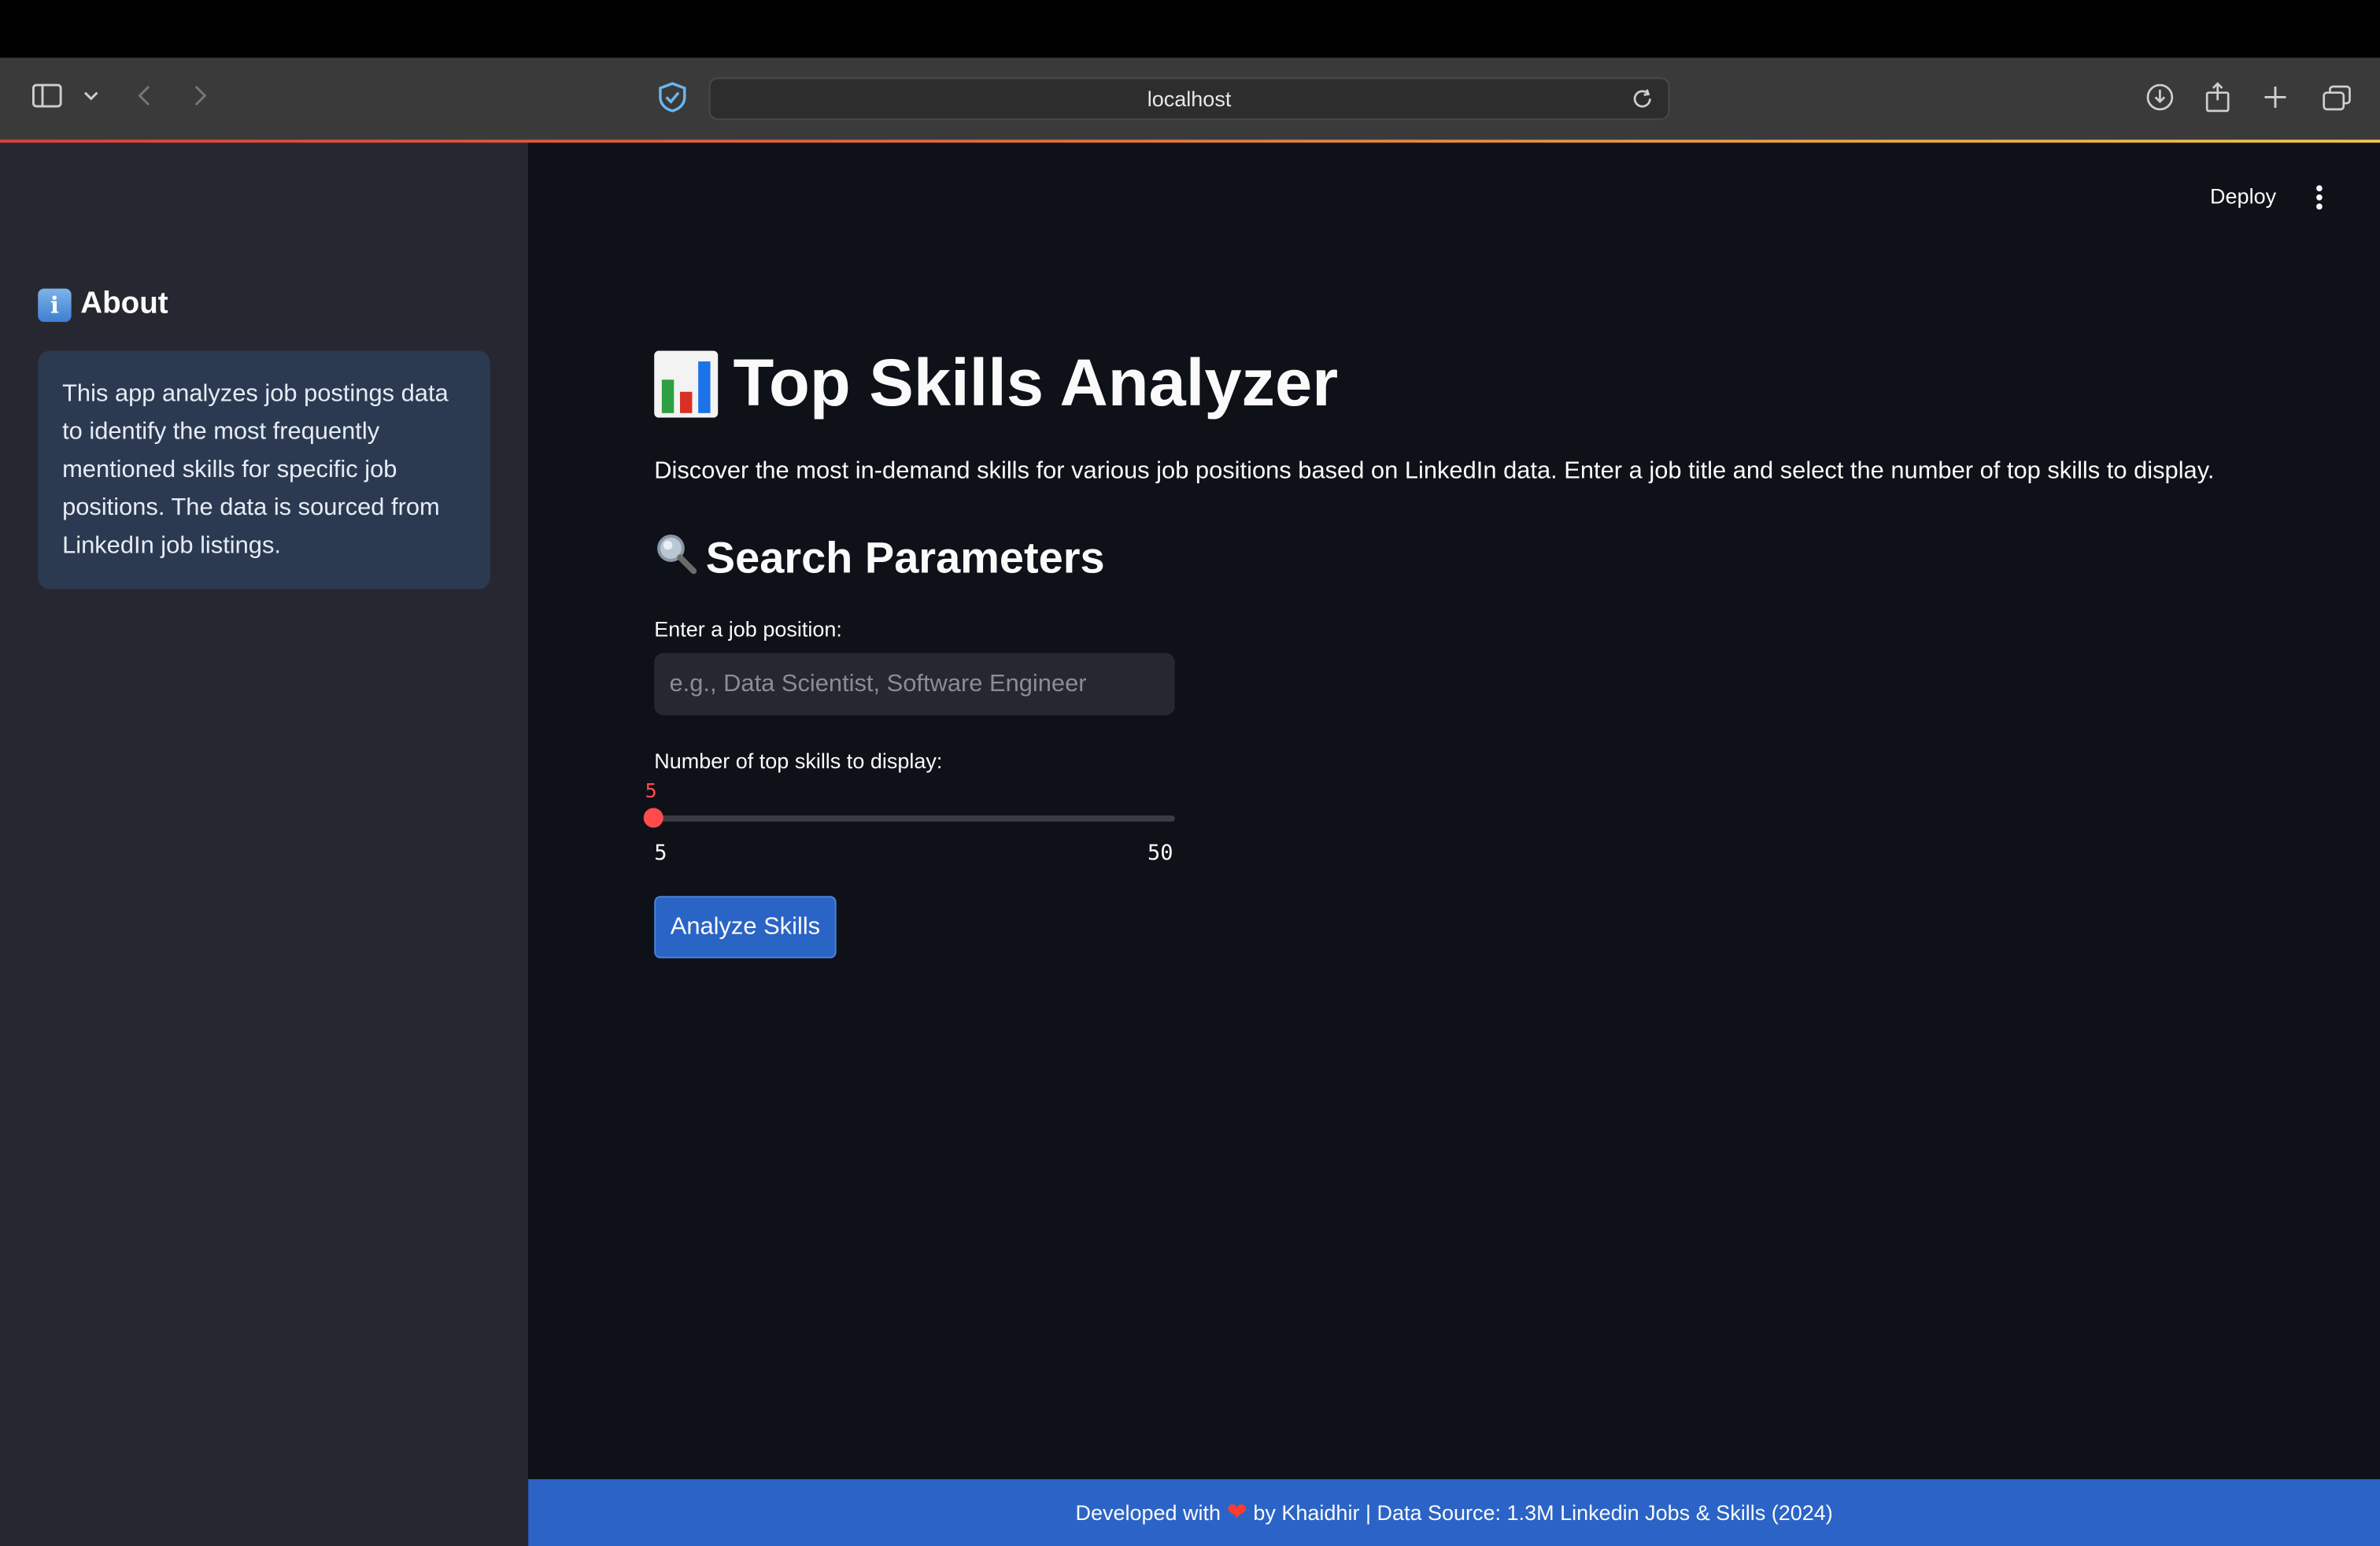  What do you see at coordinates (2275, 97) in the screenshot?
I see `new-tab-icon` at bounding box center [2275, 97].